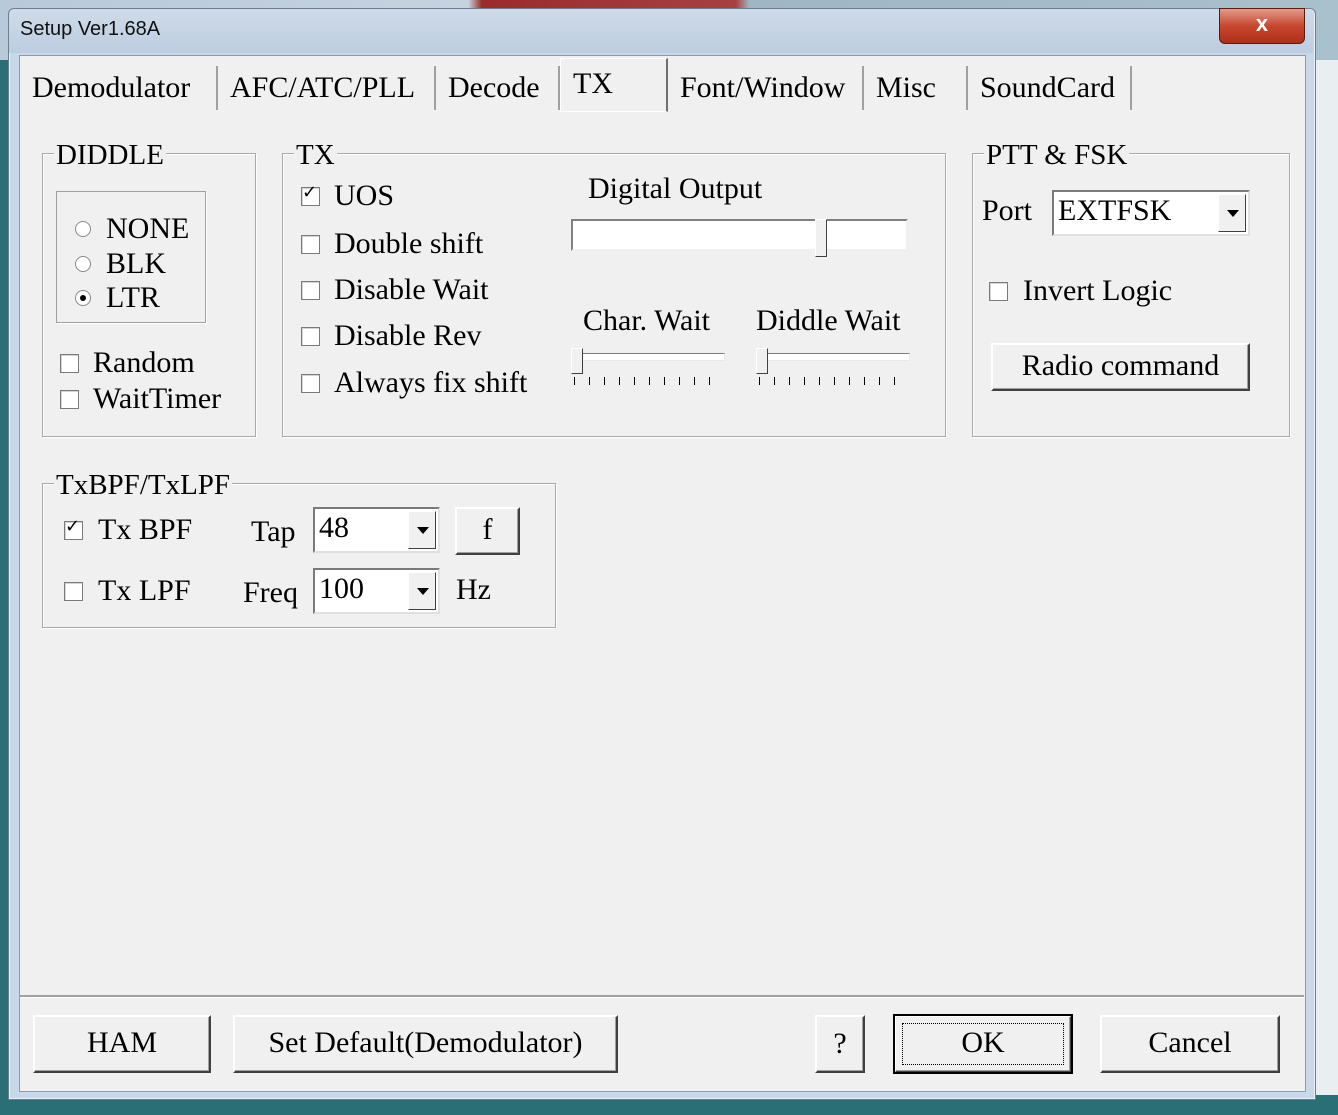  I want to click on diddle-ltr-radio, so click(83, 298).